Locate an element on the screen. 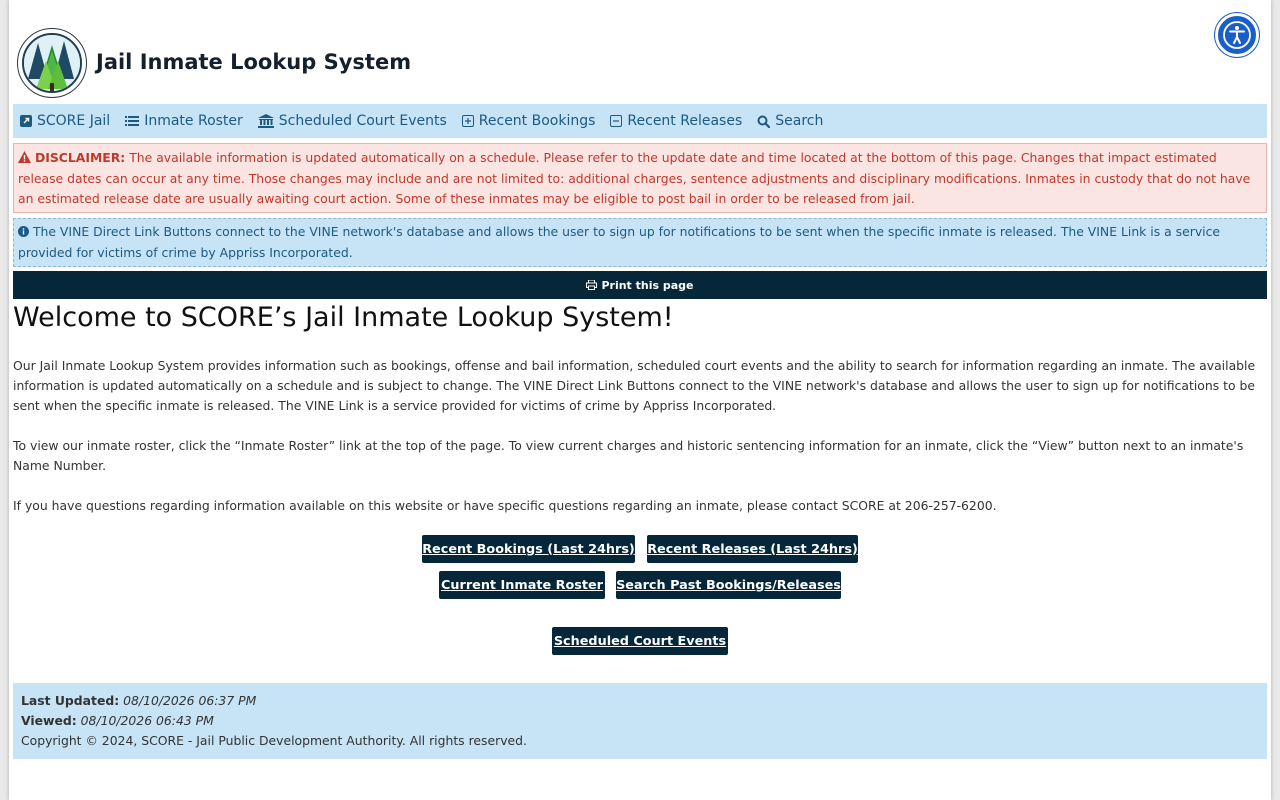 This screenshot has height=800, width=1280. plus-square-icon is located at coordinates (467, 121).